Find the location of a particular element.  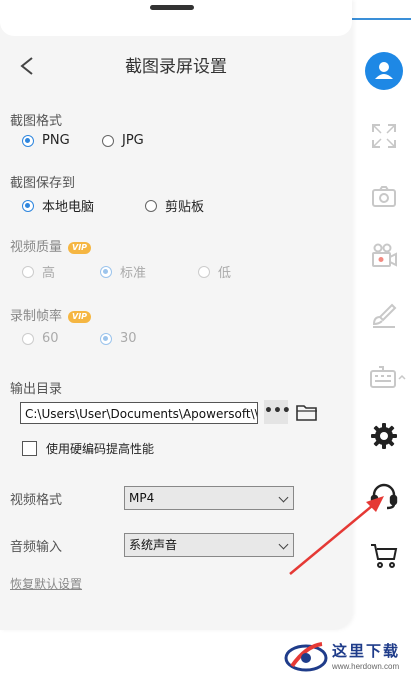

quality-standard-radio: 标准 is located at coordinates (123, 271).